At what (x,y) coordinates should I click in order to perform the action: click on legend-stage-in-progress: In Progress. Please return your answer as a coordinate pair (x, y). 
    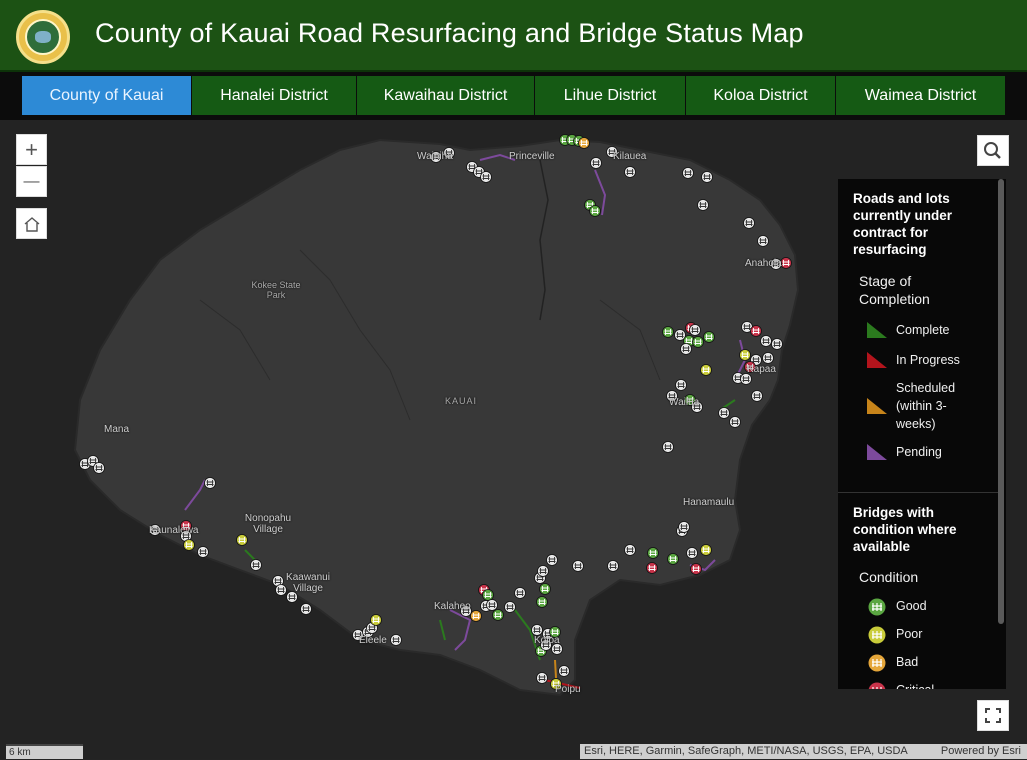
    Looking at the image, I should click on (928, 360).